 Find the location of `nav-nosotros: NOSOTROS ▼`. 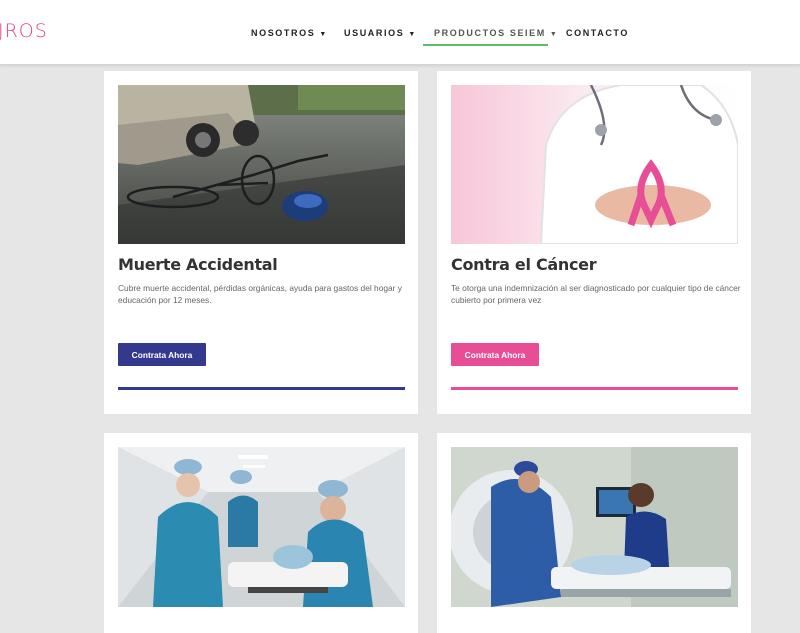

nav-nosotros: NOSOTROS ▼ is located at coordinates (289, 33).